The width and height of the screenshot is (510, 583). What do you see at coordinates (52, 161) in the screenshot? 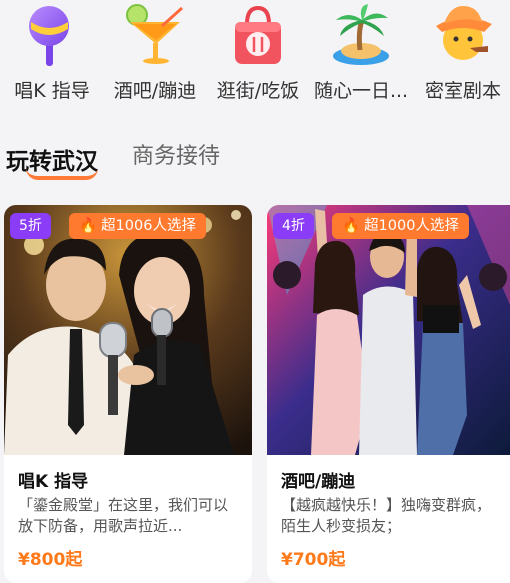
I see `tab-play-wuhan: 玩转武汉` at bounding box center [52, 161].